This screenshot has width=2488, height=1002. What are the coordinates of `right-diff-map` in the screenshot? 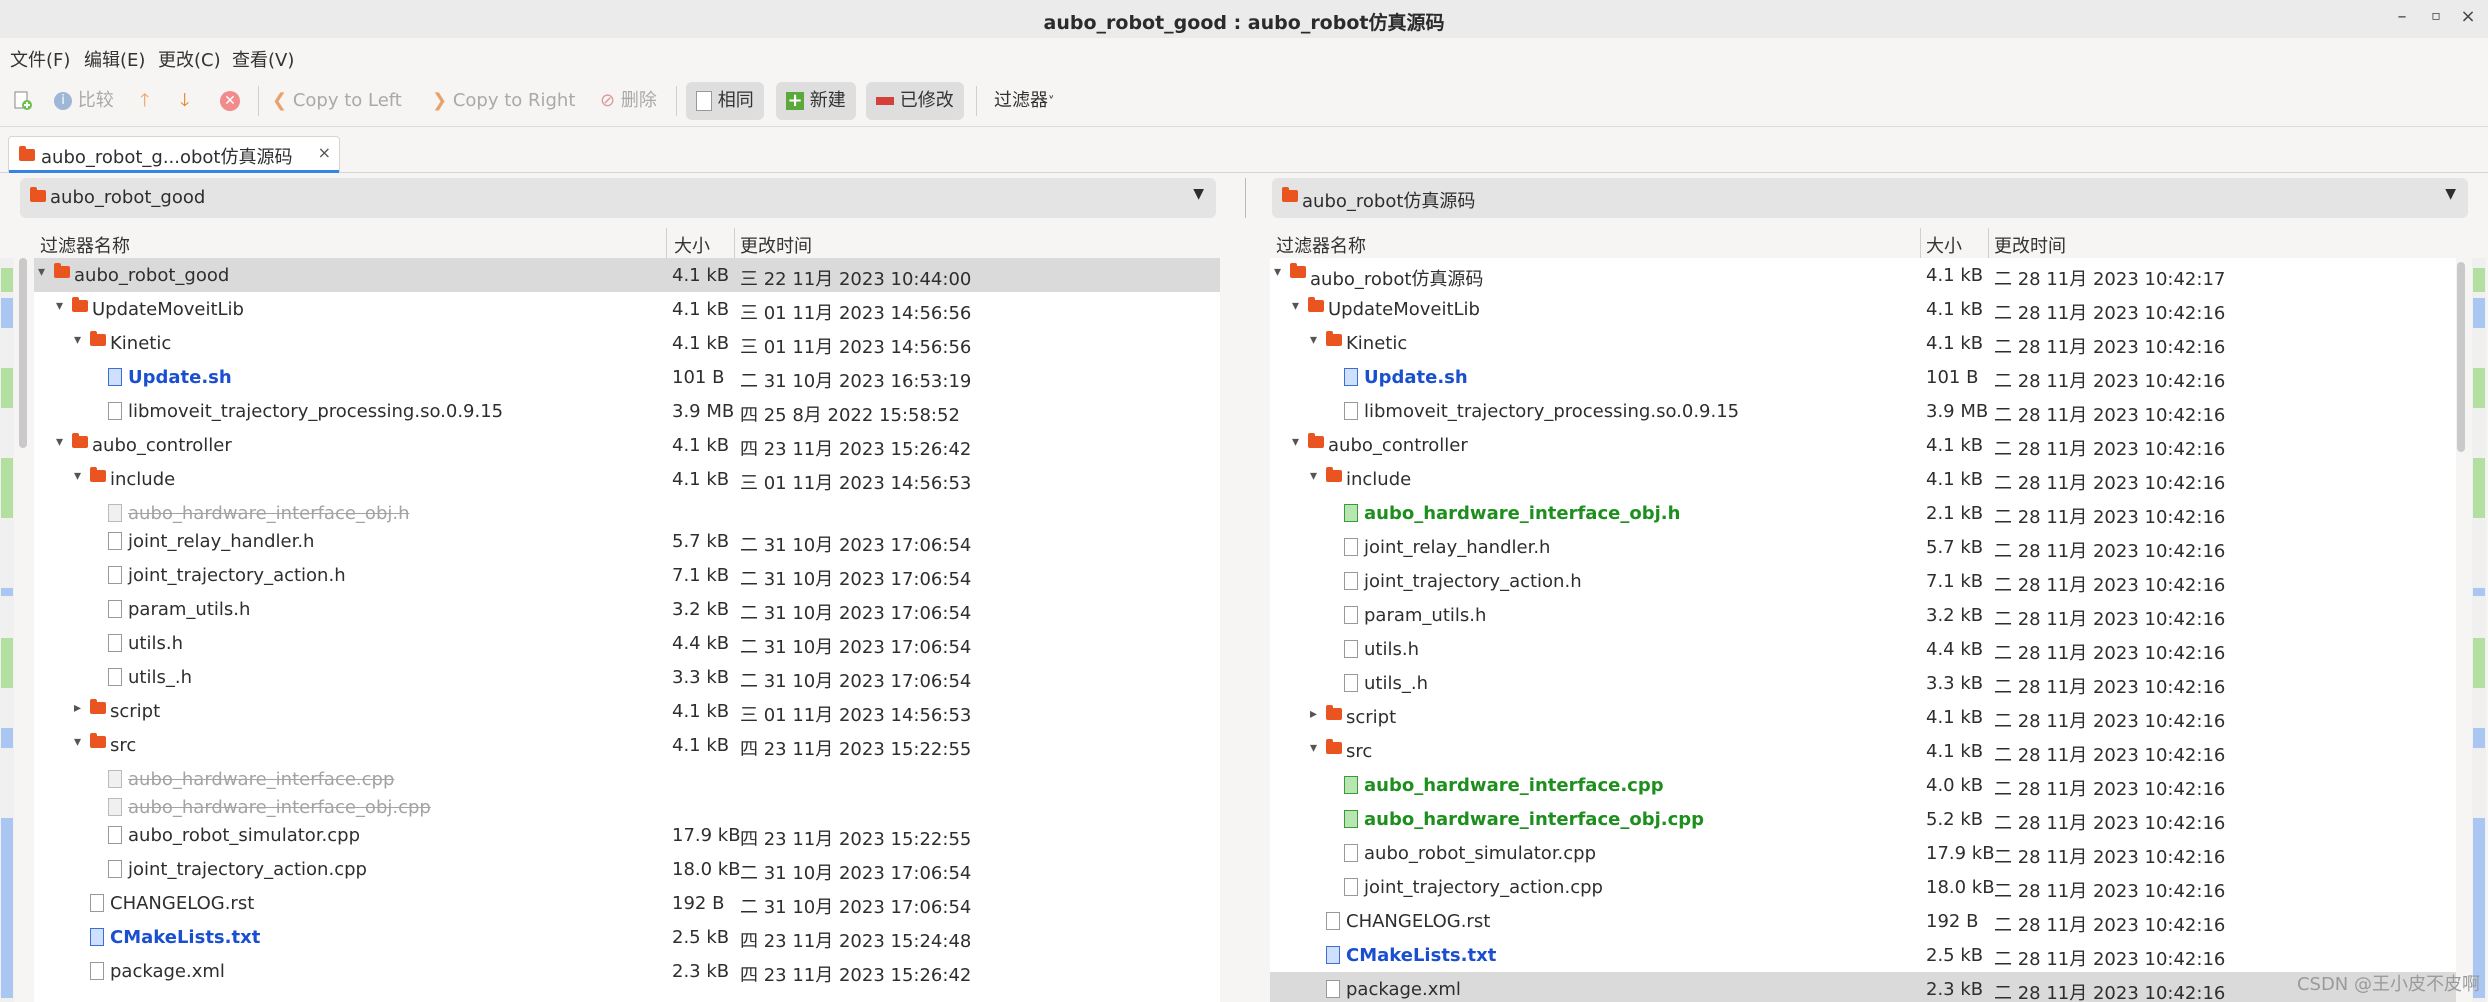 It's located at (2479, 630).